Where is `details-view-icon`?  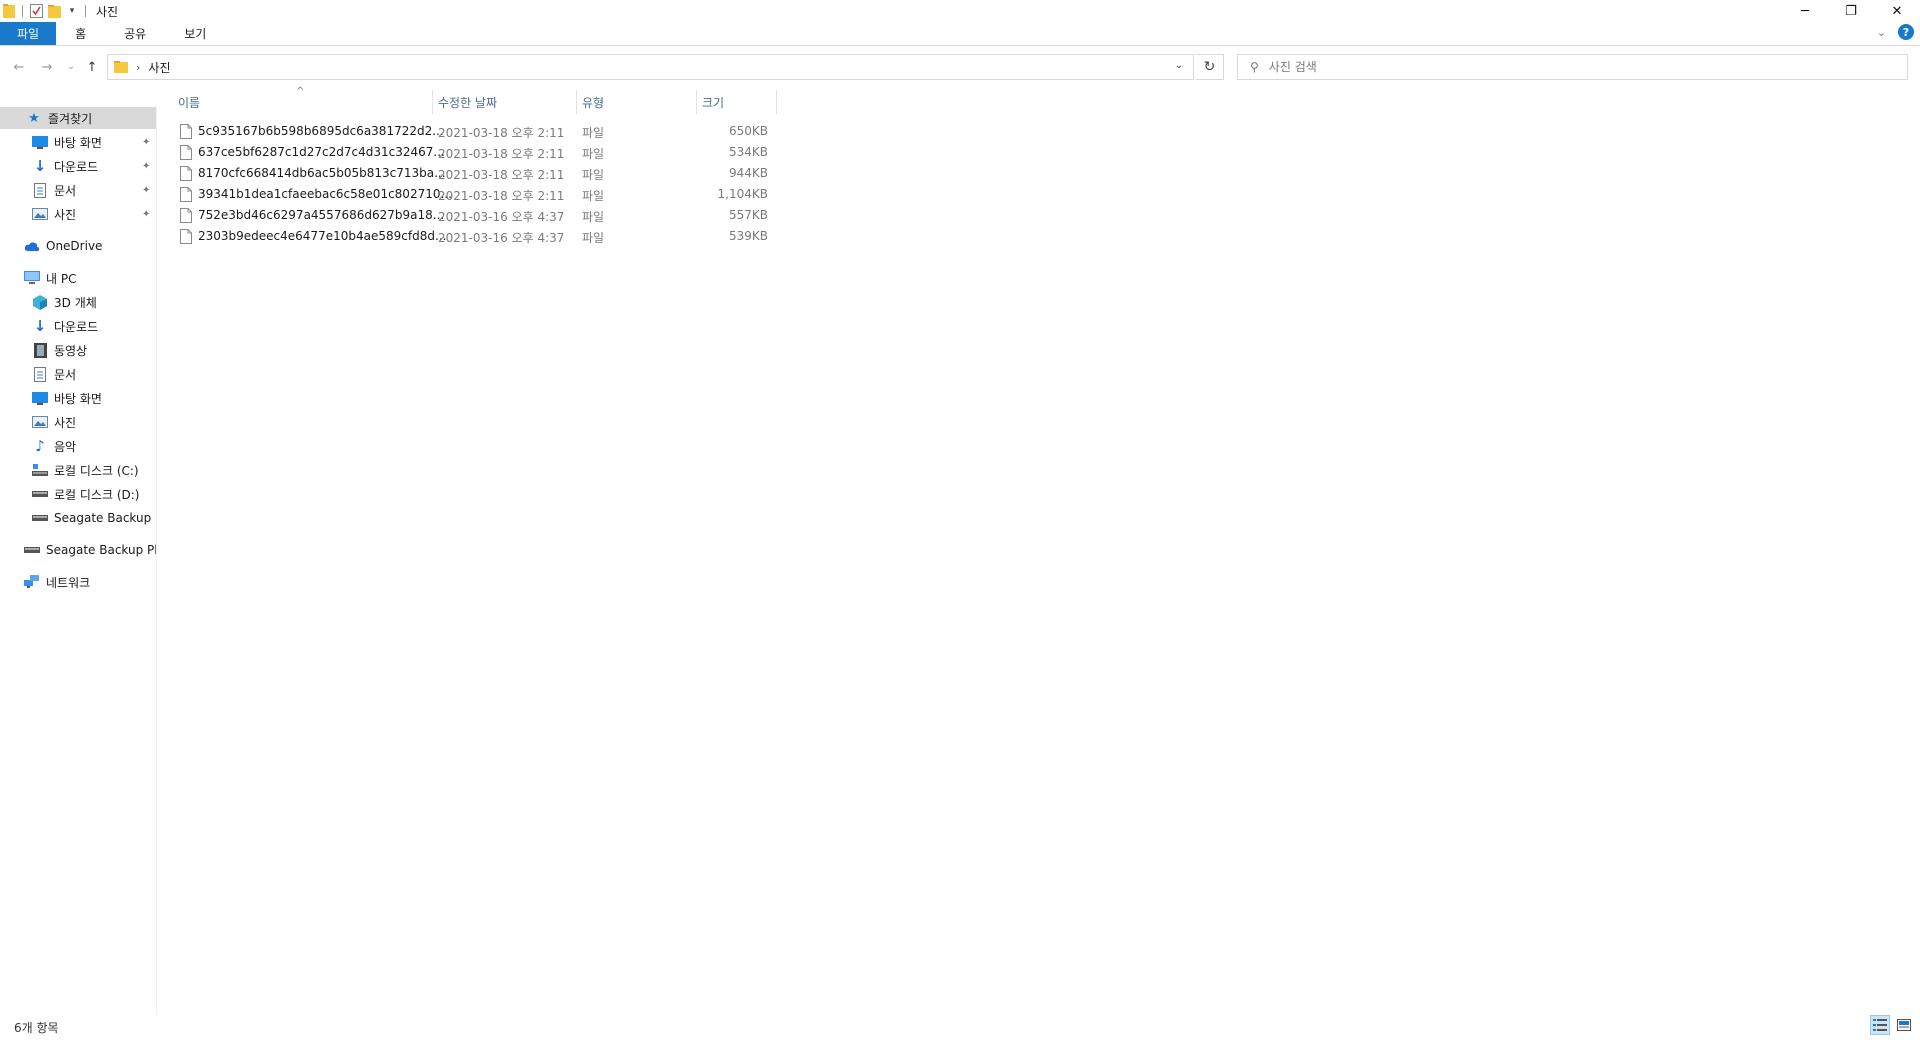 details-view-icon is located at coordinates (1880, 1025).